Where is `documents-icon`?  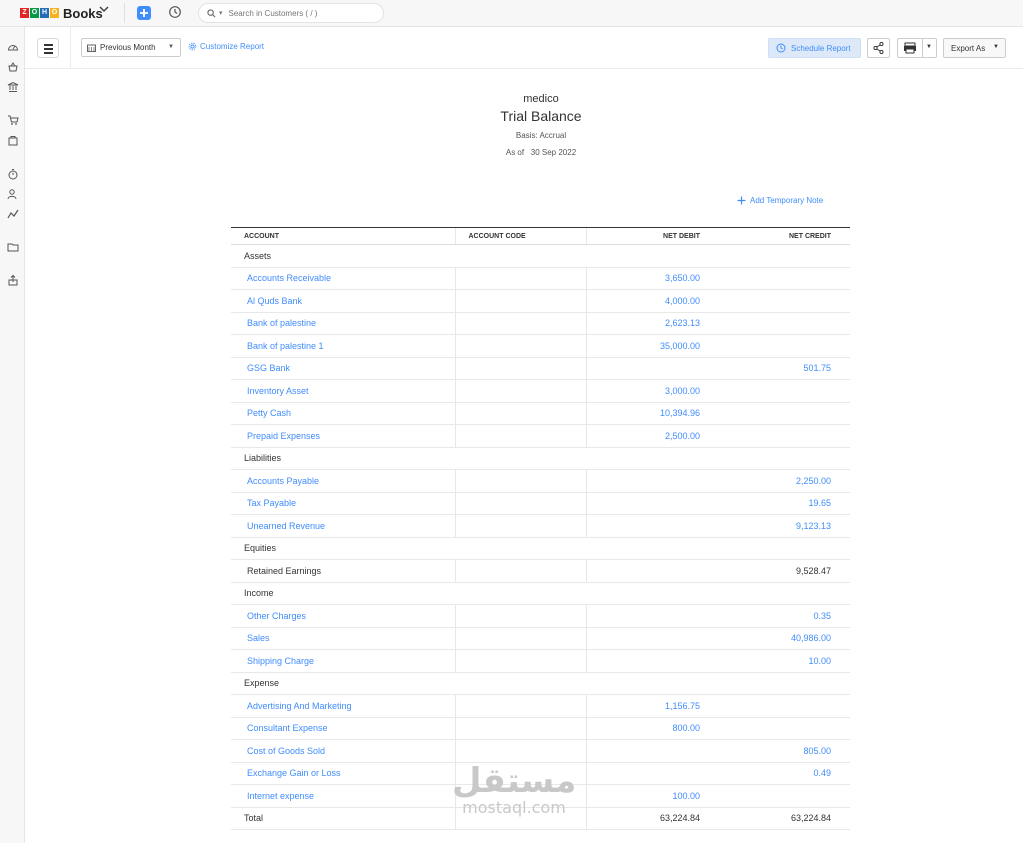
documents-icon is located at coordinates (13, 246).